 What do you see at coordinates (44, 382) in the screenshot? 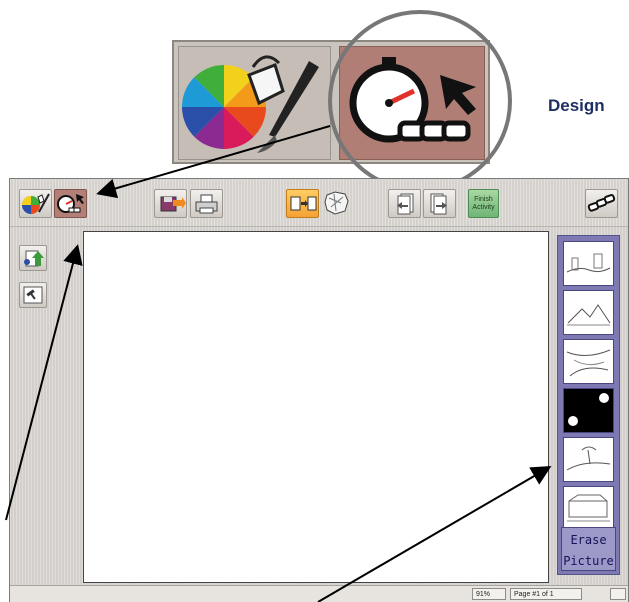
I see `arrow-to-left-tools` at bounding box center [44, 382].